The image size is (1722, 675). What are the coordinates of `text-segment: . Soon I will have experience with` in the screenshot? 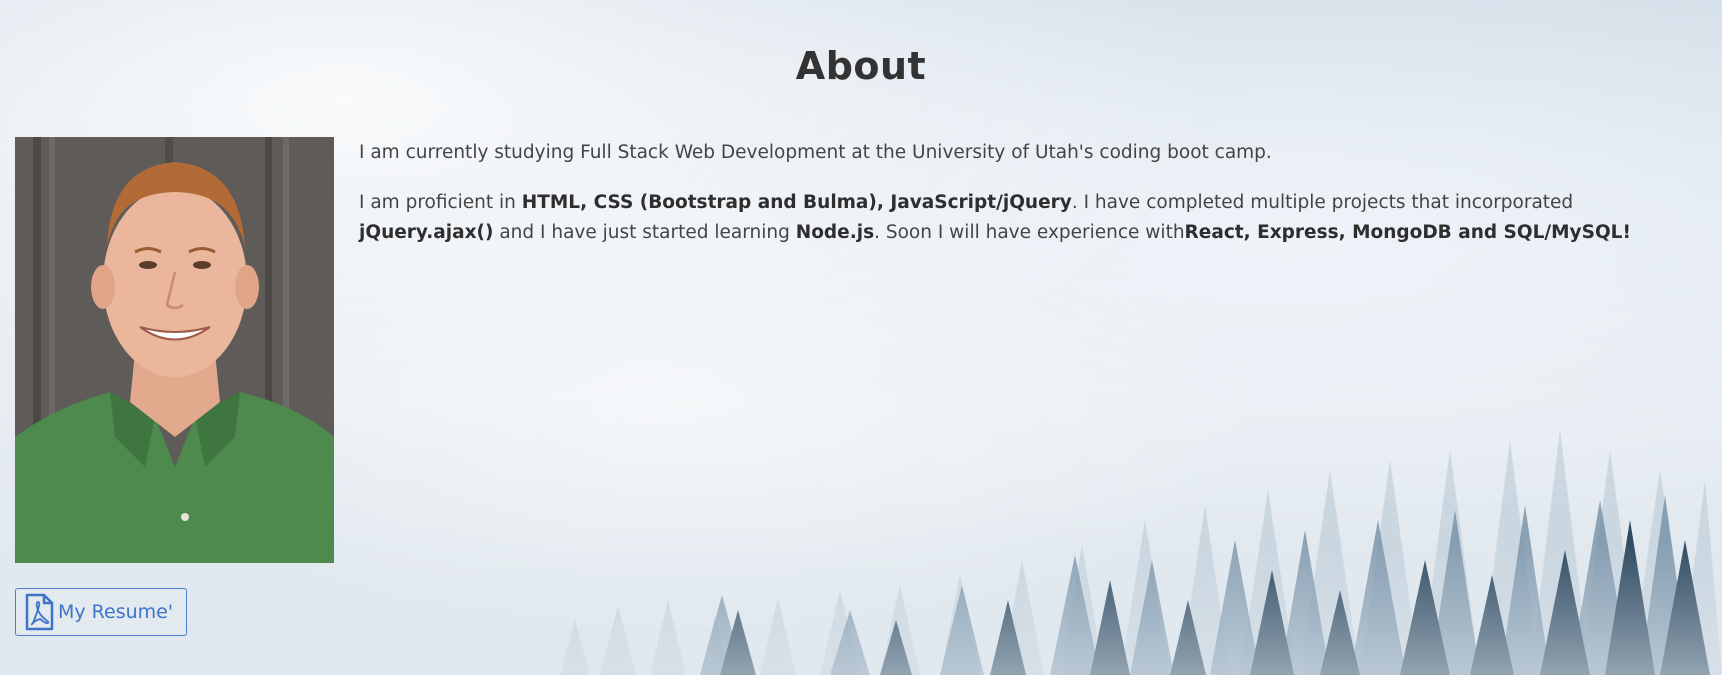 It's located at (1029, 232).